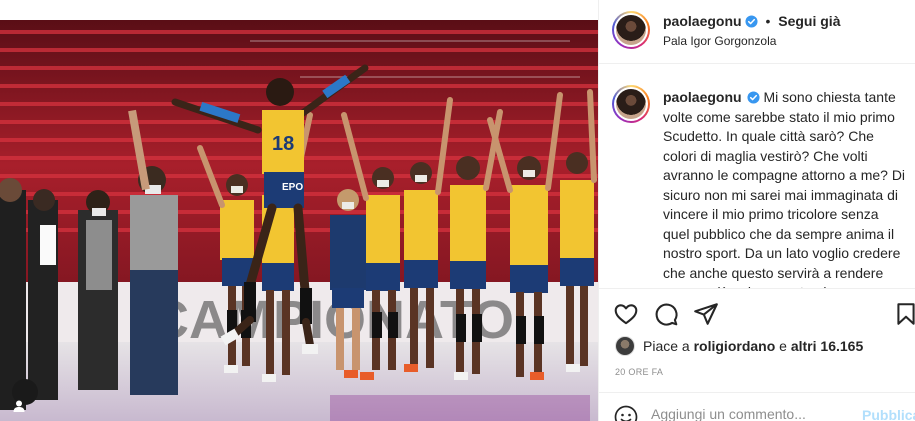 This screenshot has height=421, width=915. I want to click on likes-count-link: altri 16.165, so click(827, 346).